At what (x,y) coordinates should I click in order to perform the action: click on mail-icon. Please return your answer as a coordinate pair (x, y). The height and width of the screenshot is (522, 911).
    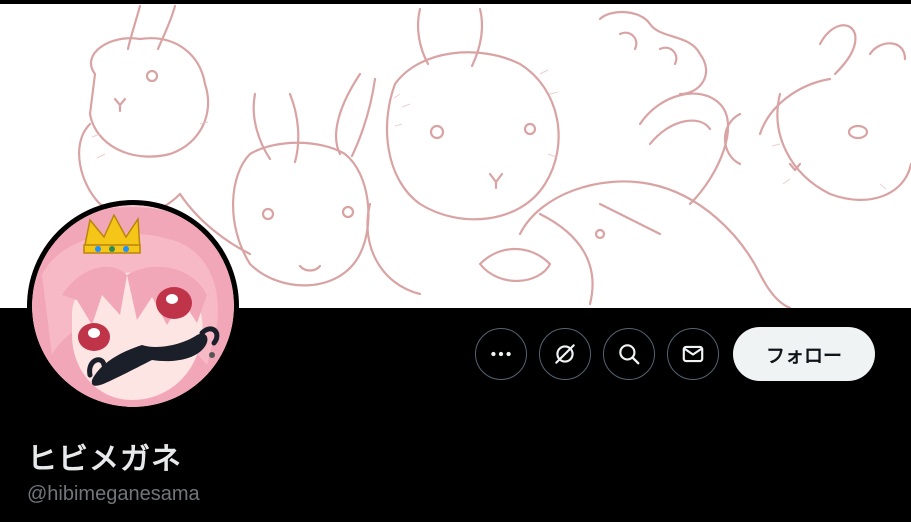
    Looking at the image, I should click on (693, 354).